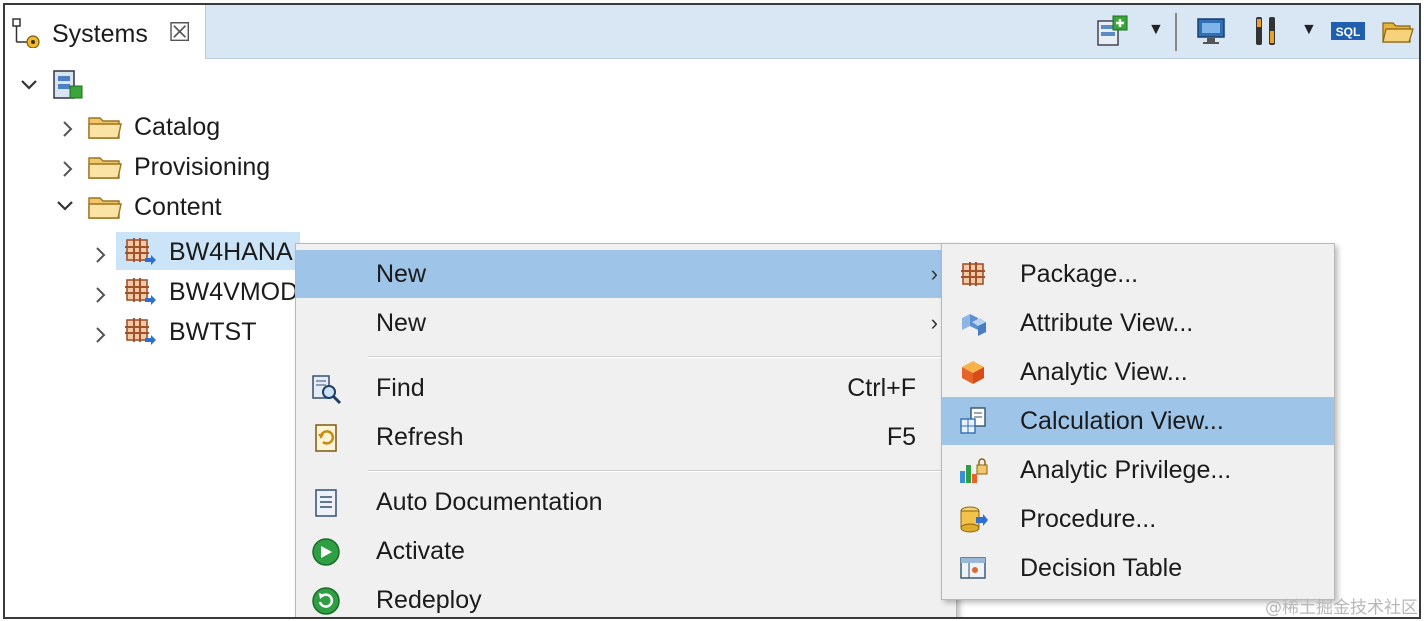 Image resolution: width=1424 pixels, height=621 pixels. I want to click on tree-item-bwtst: BWTST, so click(213, 332).